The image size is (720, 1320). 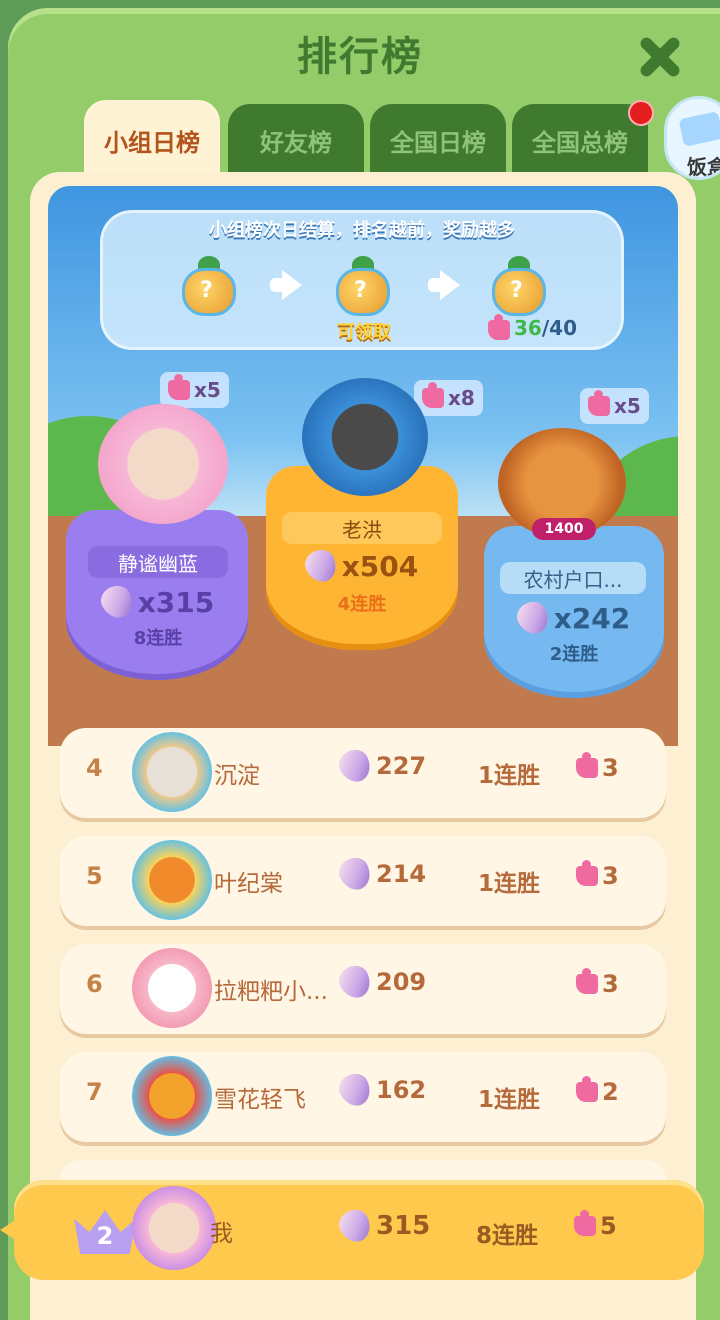 I want to click on piece-count: 2, so click(x=597, y=1091).